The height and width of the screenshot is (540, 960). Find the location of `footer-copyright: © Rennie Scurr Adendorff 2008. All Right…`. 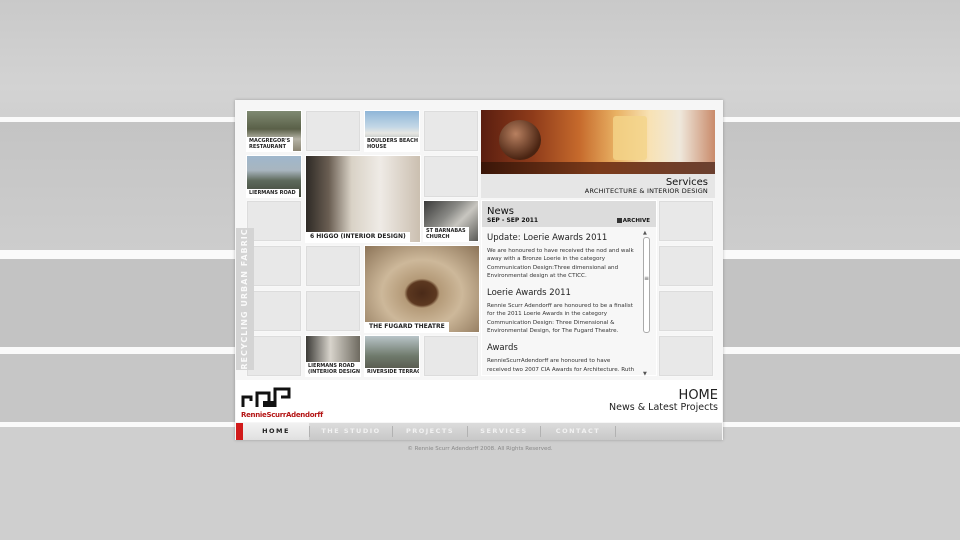

footer-copyright: © Rennie Scurr Adendorff 2008. All Right… is located at coordinates (480, 449).